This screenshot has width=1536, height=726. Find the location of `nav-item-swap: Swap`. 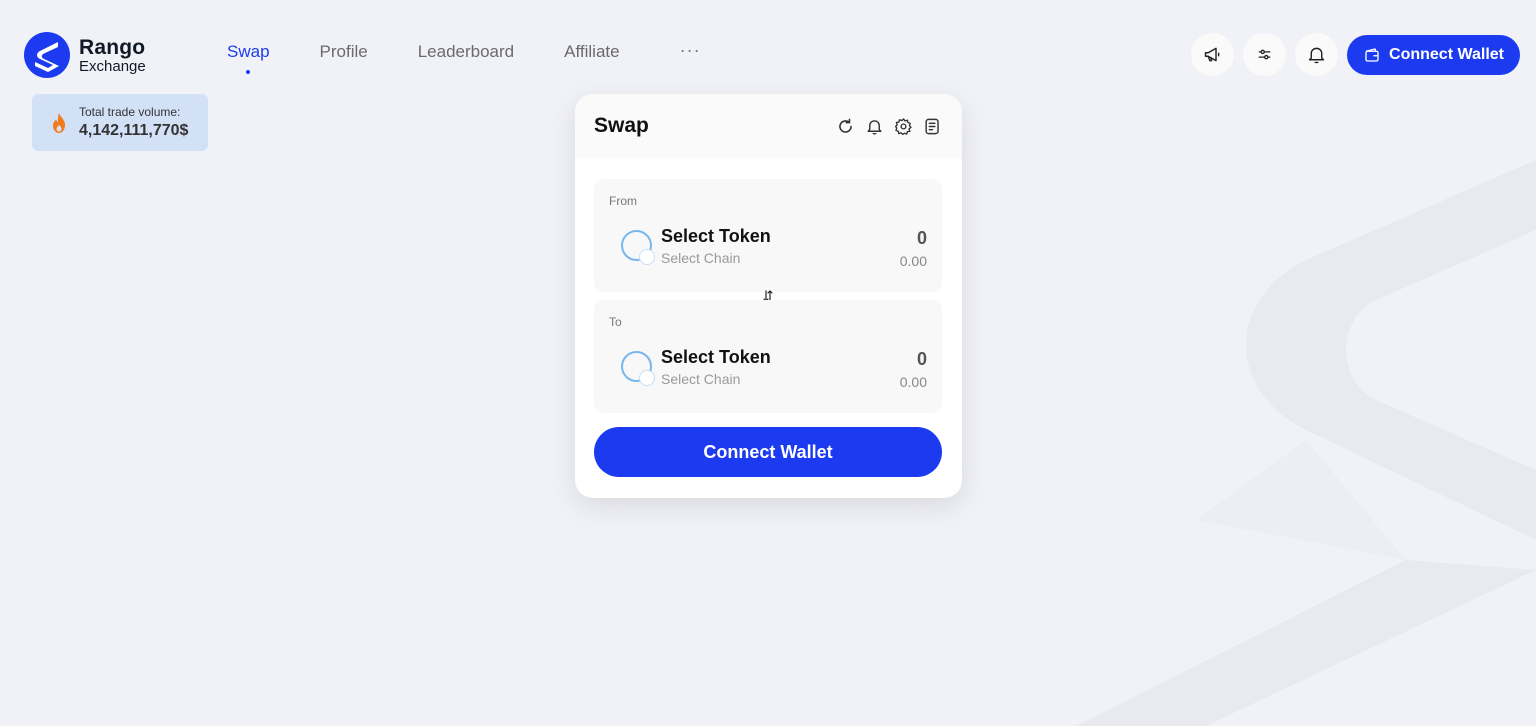

nav-item-swap: Swap is located at coordinates (248, 58).